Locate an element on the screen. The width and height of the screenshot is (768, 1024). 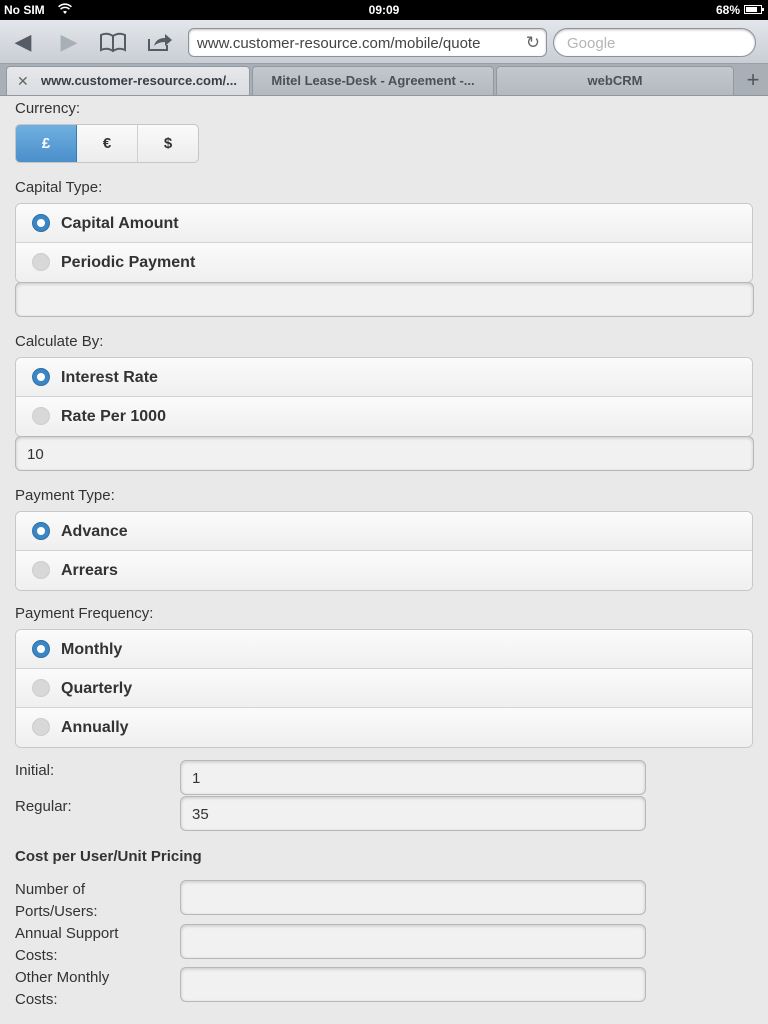
clock: 09:09 is located at coordinates (384, 10).